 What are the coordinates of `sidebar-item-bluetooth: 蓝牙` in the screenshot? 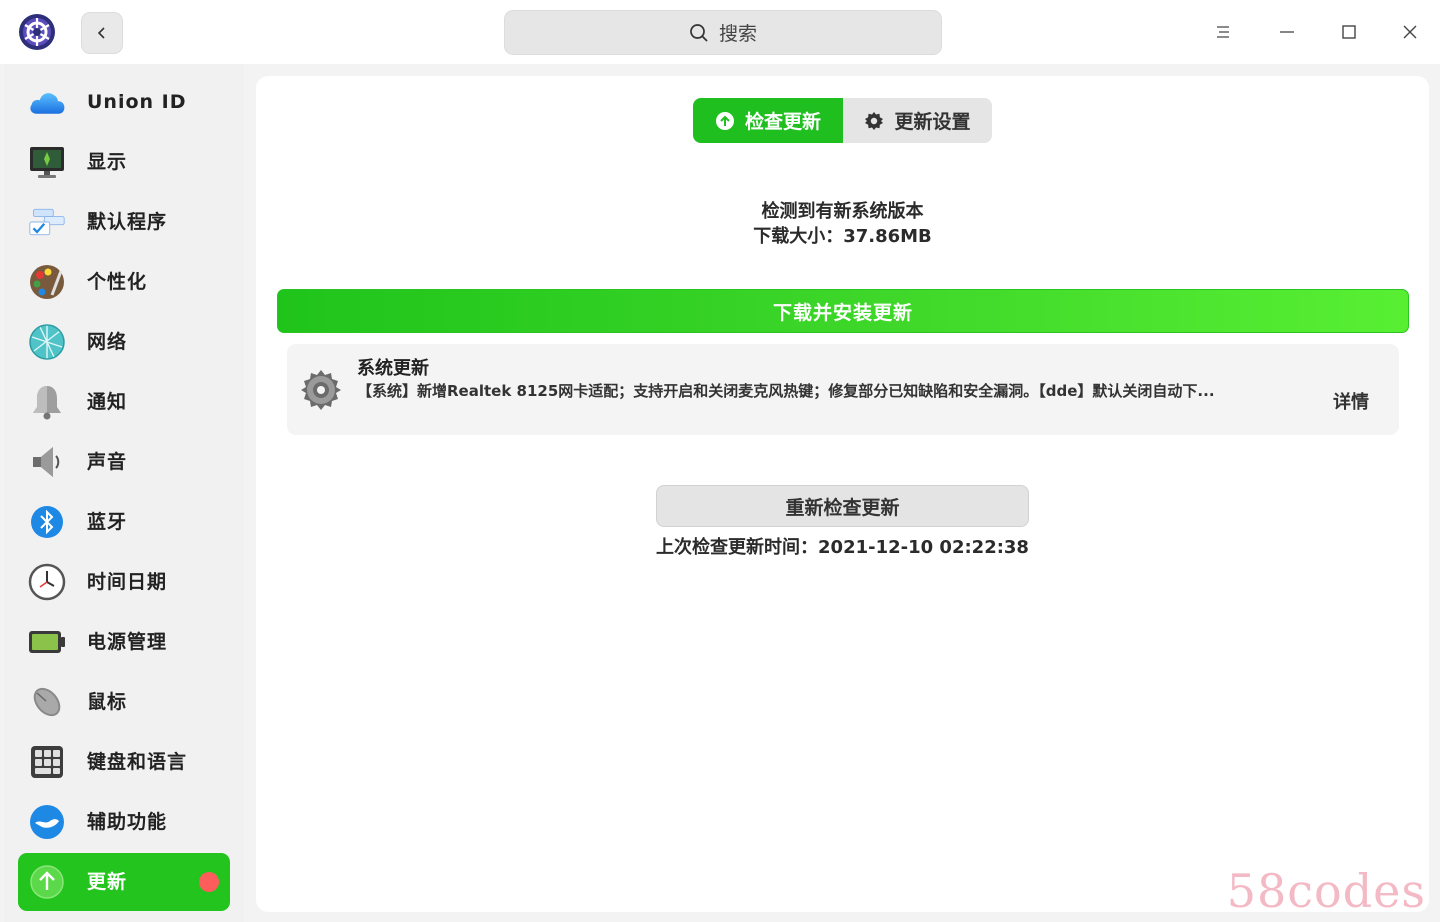 It's located at (124, 522).